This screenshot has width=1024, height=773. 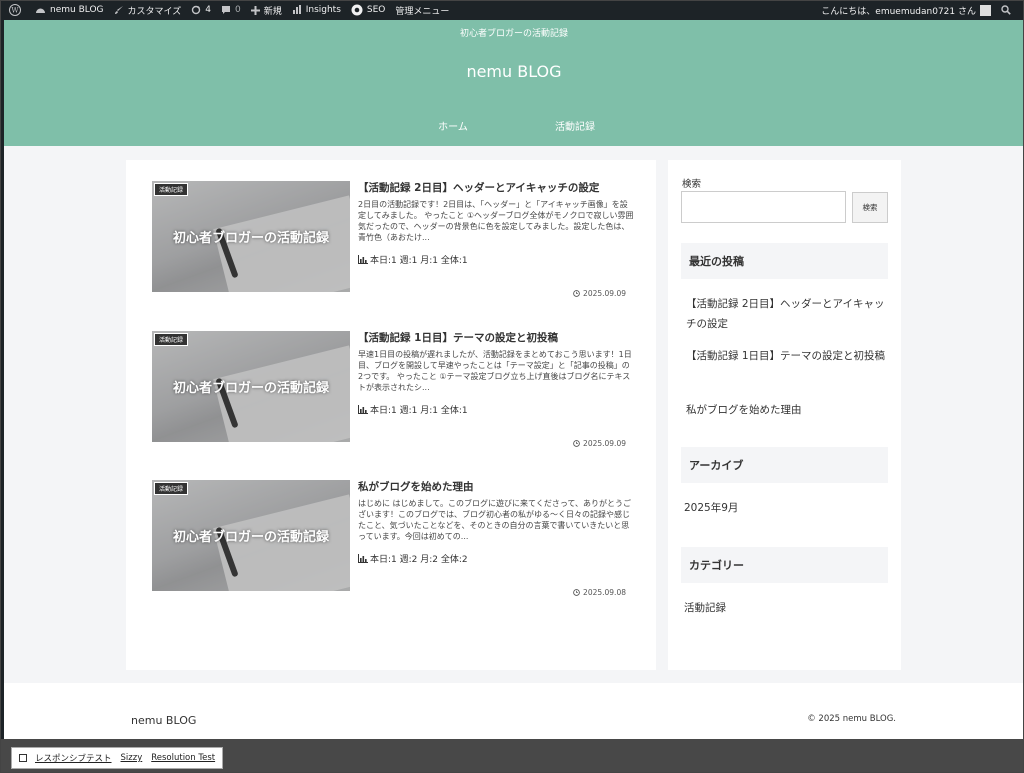 I want to click on recent-posts-heading: 最近の投稿, so click(x=784, y=261).